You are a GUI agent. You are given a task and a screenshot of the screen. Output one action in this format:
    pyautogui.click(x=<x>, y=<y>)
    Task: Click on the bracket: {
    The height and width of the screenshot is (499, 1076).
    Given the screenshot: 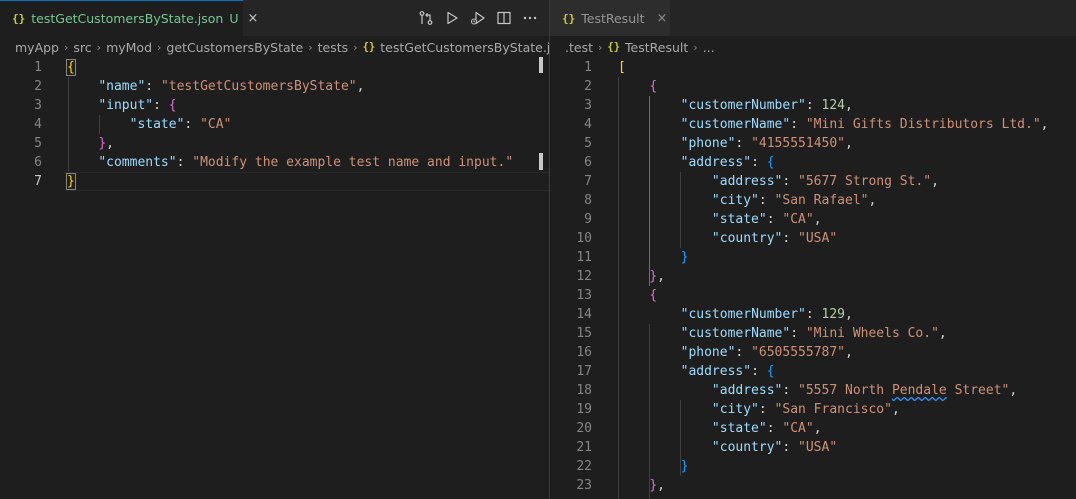 What is the action you would take?
    pyautogui.click(x=71, y=67)
    